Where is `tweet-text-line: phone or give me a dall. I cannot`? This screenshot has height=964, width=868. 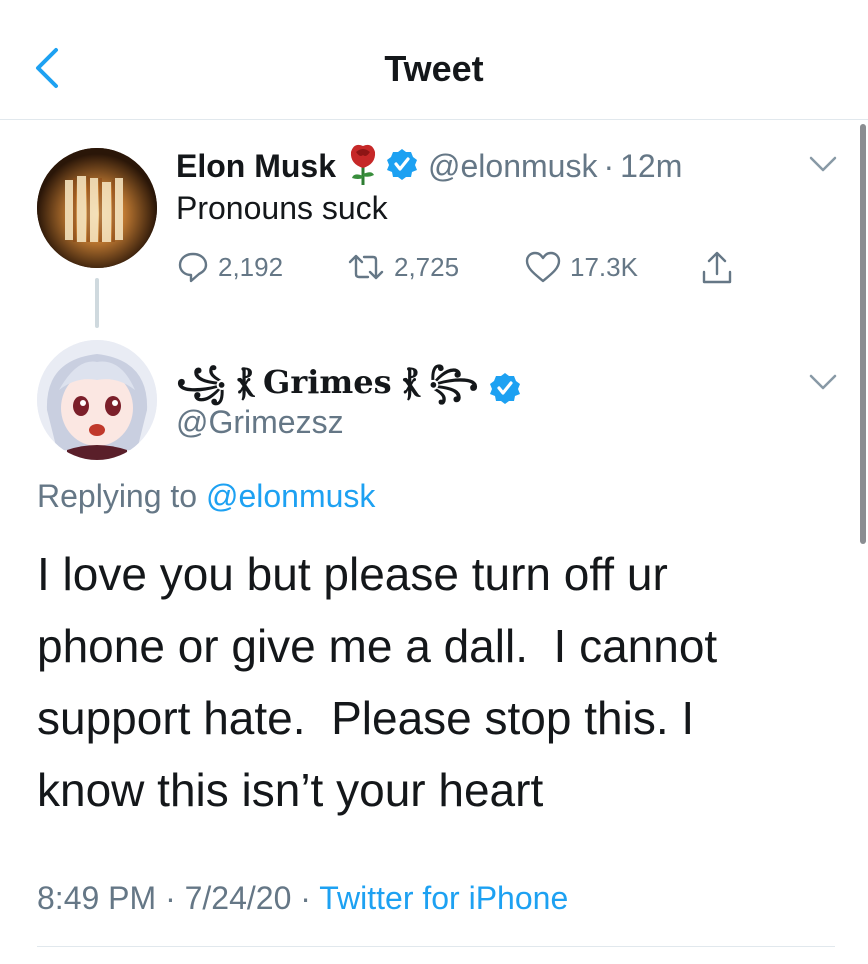 tweet-text-line: phone or give me a dall. I cannot is located at coordinates (377, 646).